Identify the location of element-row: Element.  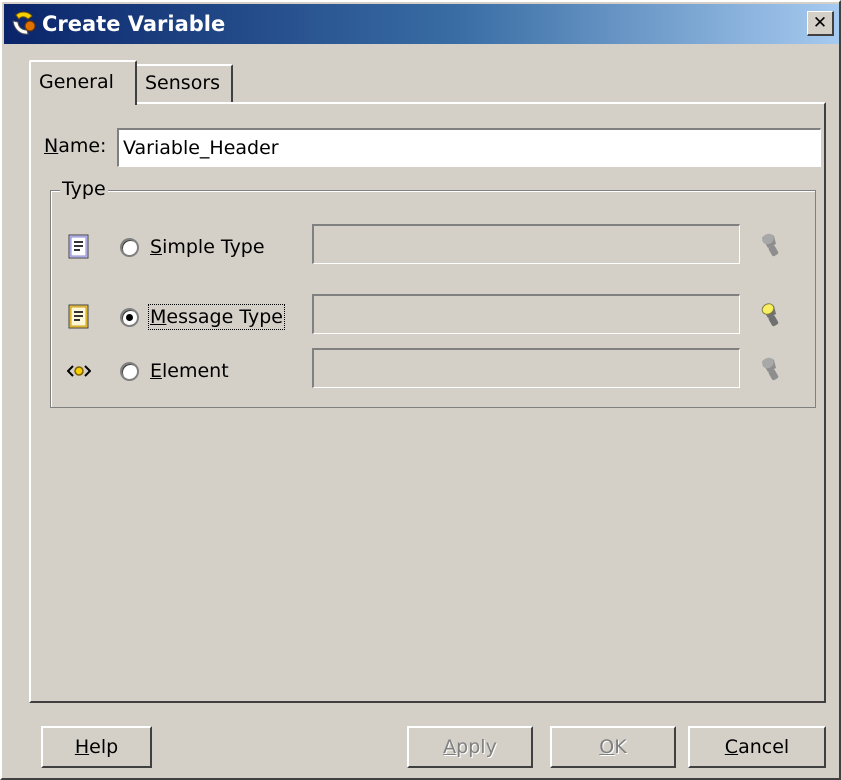
(433, 372).